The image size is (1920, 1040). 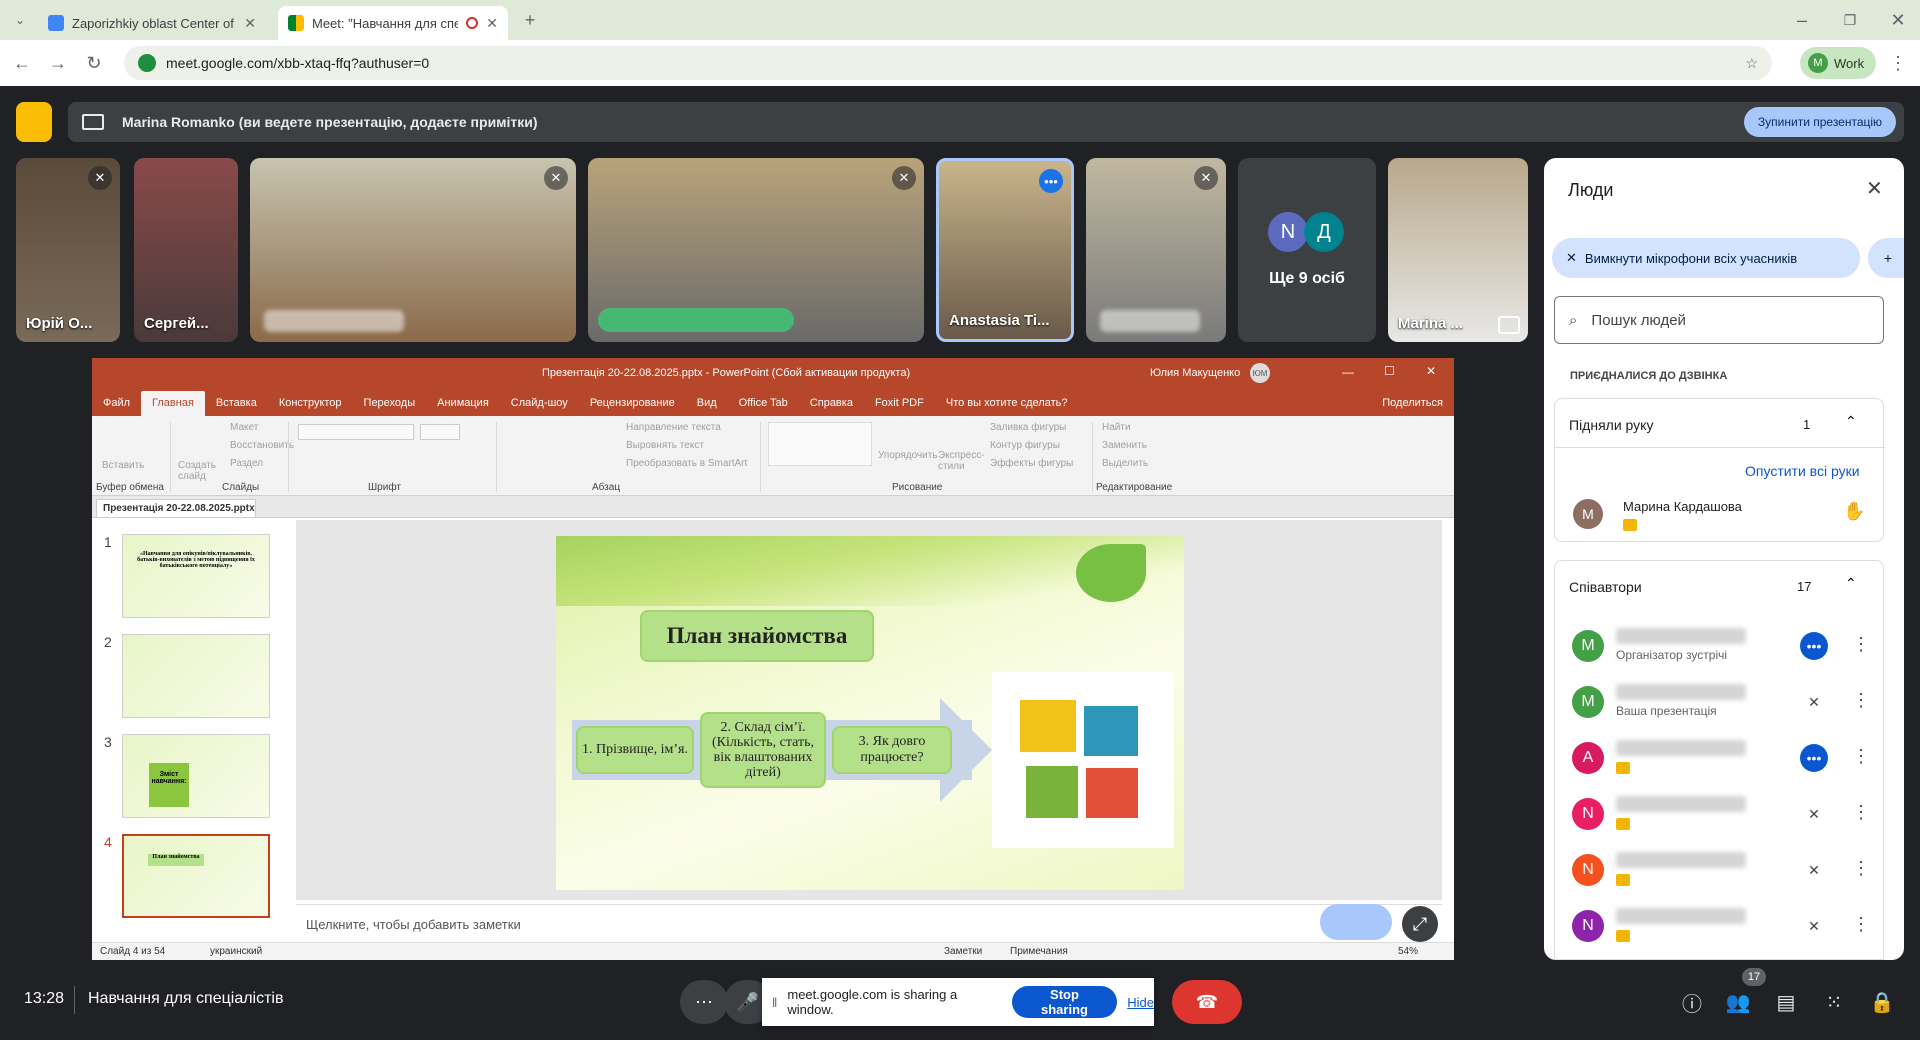 I want to click on arrange-button: Упорядочить, so click(x=908, y=455).